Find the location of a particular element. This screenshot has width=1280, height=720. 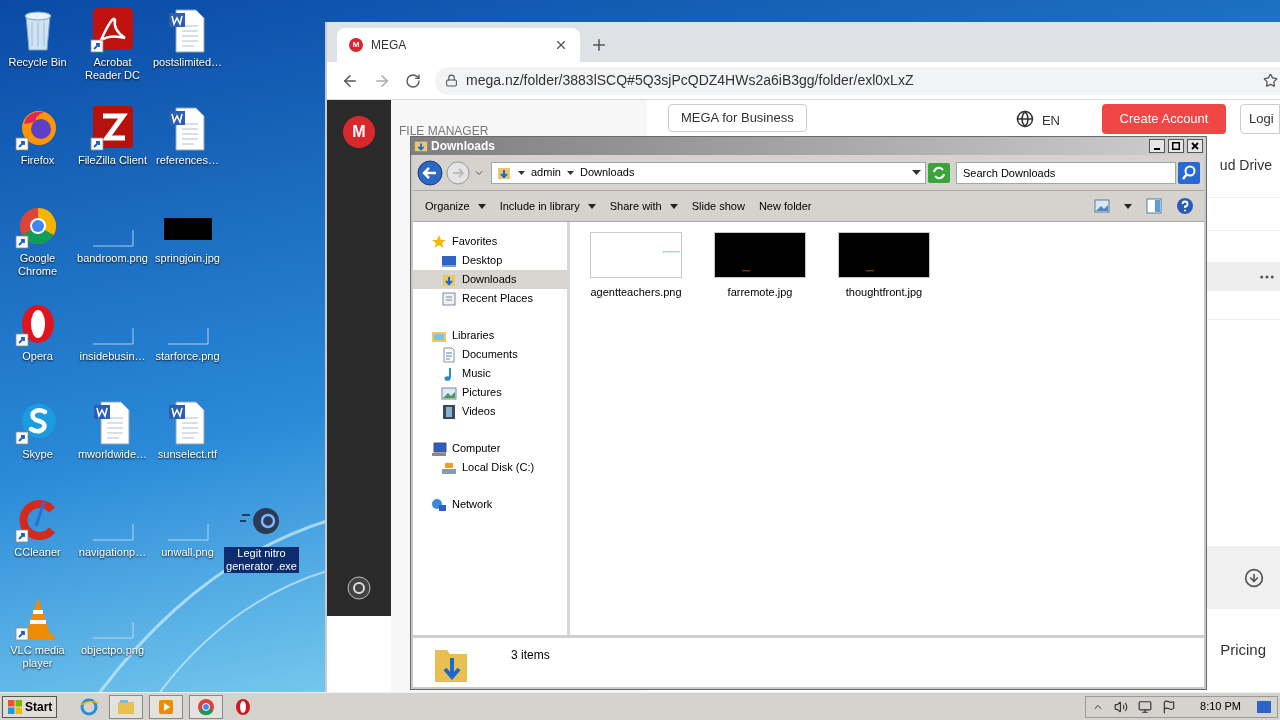

login-button: Logi is located at coordinates (1260, 119).